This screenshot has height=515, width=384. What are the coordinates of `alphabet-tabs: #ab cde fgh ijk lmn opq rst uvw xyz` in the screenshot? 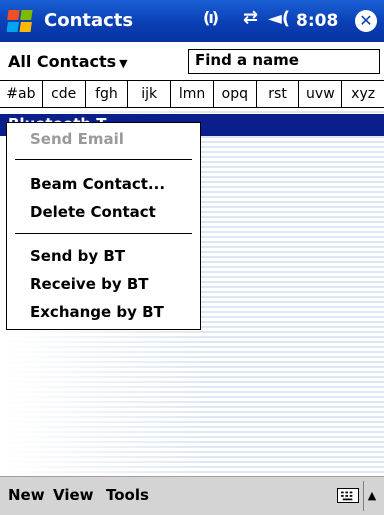 It's located at (192, 94).